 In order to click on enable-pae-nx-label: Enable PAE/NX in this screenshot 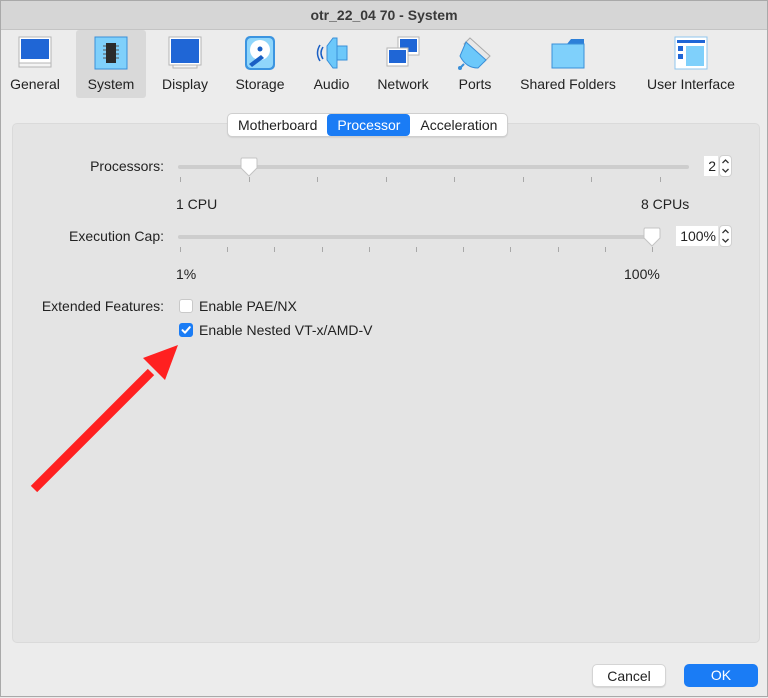, I will do `click(248, 306)`.